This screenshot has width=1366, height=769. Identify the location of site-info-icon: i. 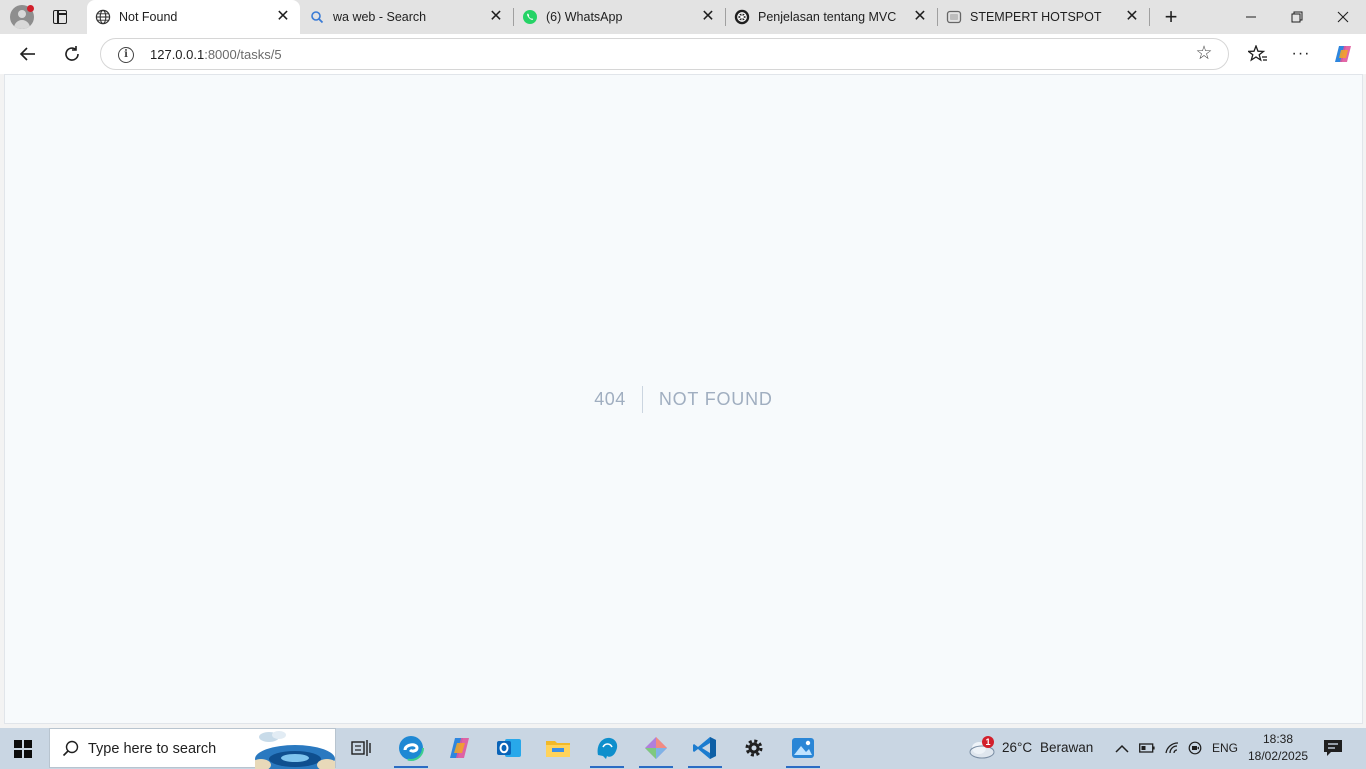
(126, 55).